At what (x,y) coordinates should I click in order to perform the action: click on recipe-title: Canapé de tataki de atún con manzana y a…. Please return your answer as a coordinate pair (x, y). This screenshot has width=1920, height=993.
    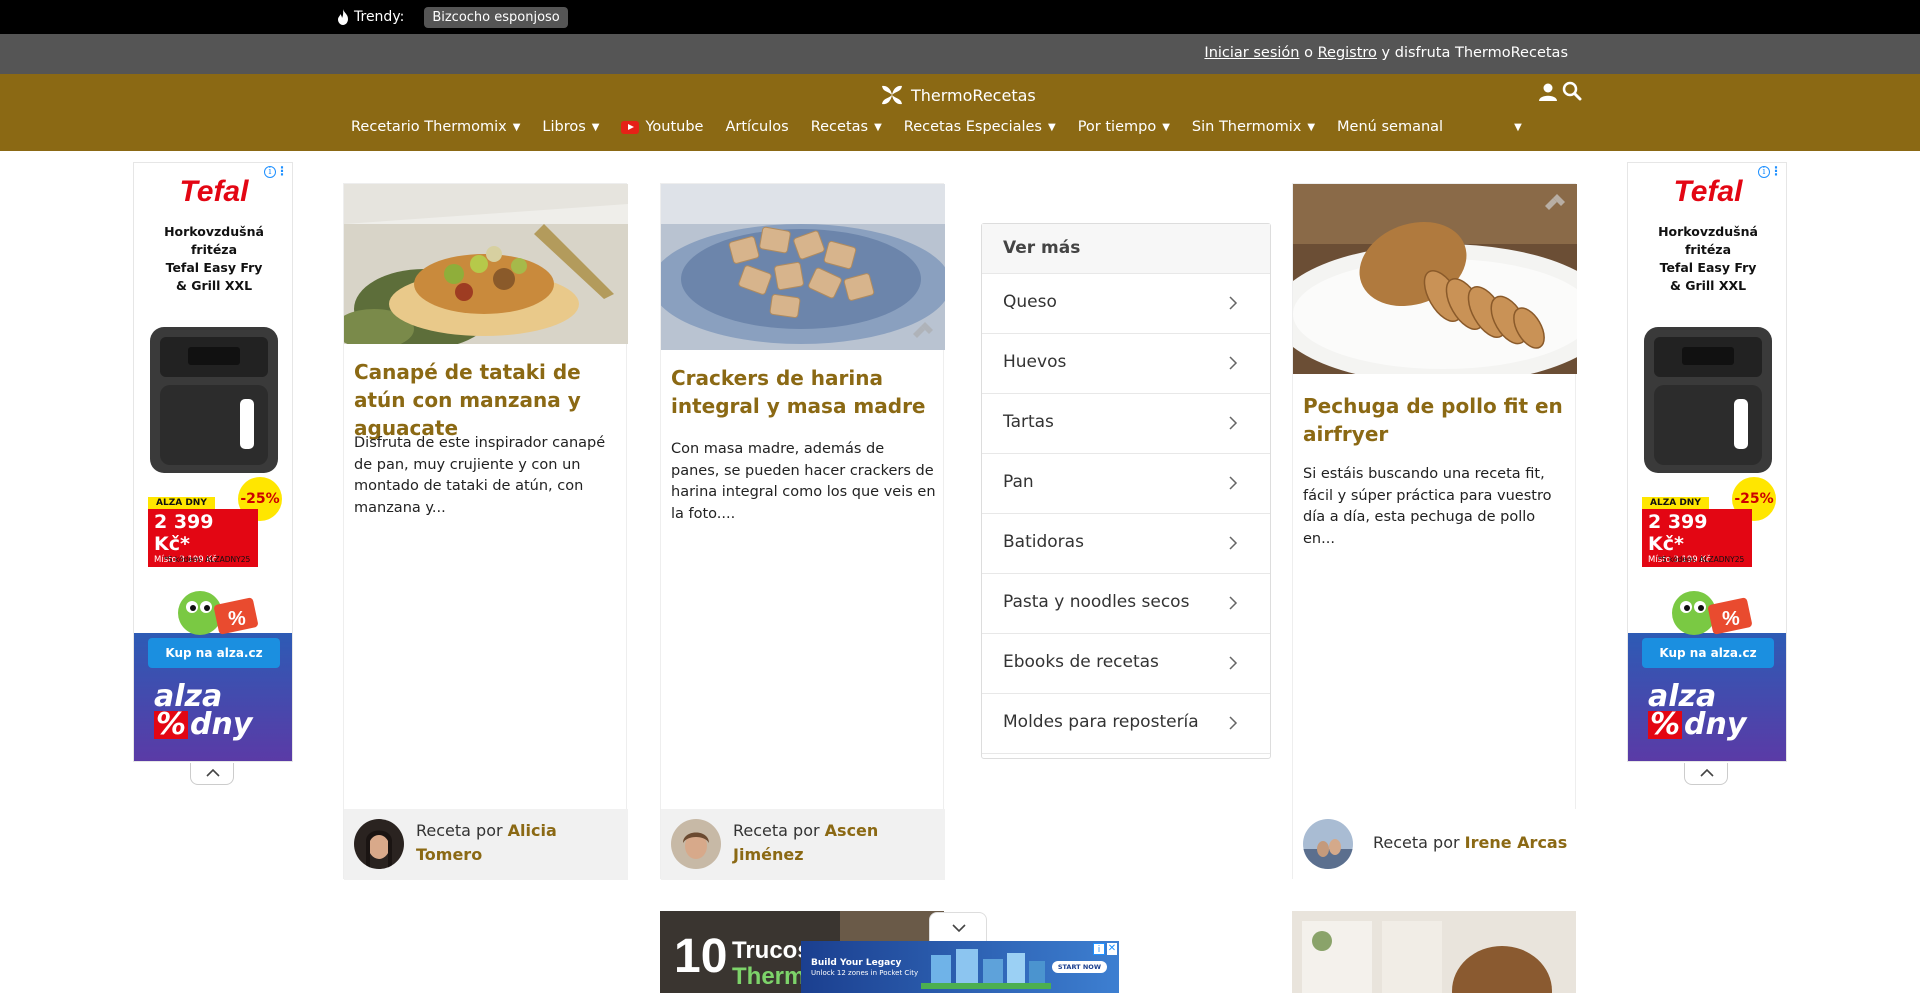
    Looking at the image, I should click on (487, 400).